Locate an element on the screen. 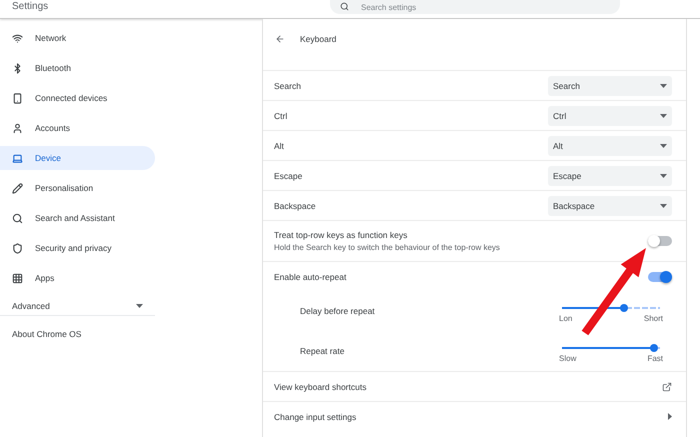 The height and width of the screenshot is (437, 700). bluetooth-icon is located at coordinates (17, 68).